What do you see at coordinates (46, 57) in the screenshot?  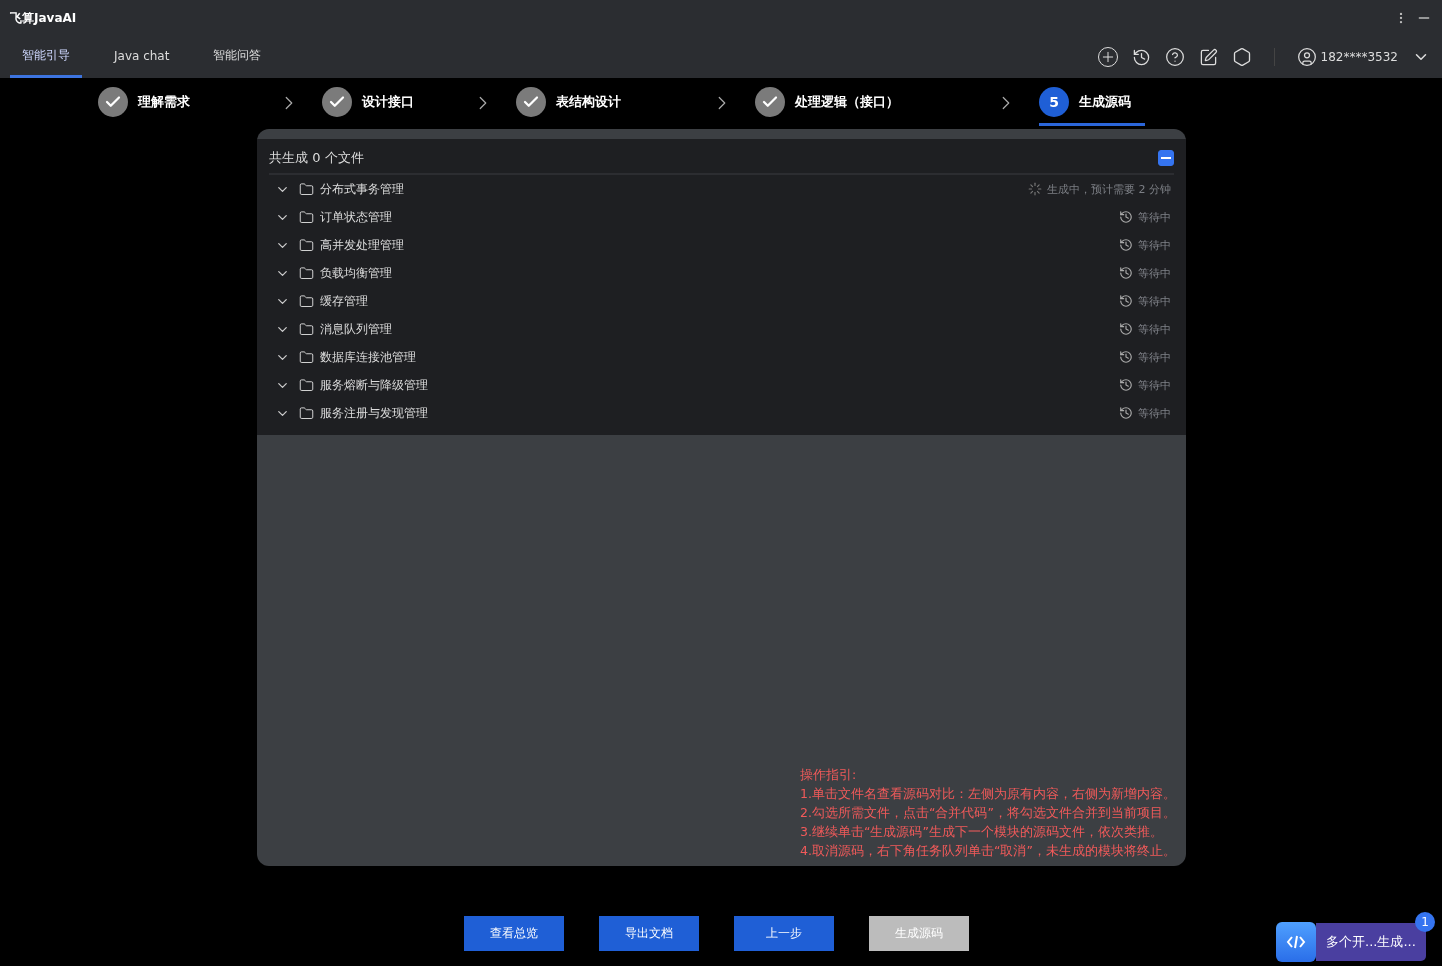 I see `tab: 智能引导` at bounding box center [46, 57].